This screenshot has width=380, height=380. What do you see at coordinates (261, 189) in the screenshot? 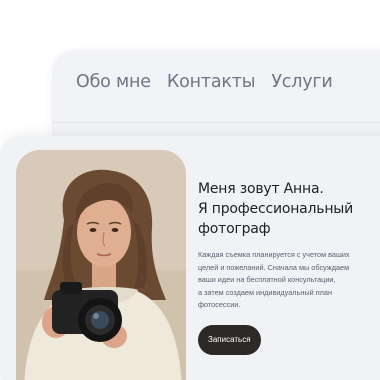
I see `hero-title-line-1: Меня зовут Анна.` at bounding box center [261, 189].